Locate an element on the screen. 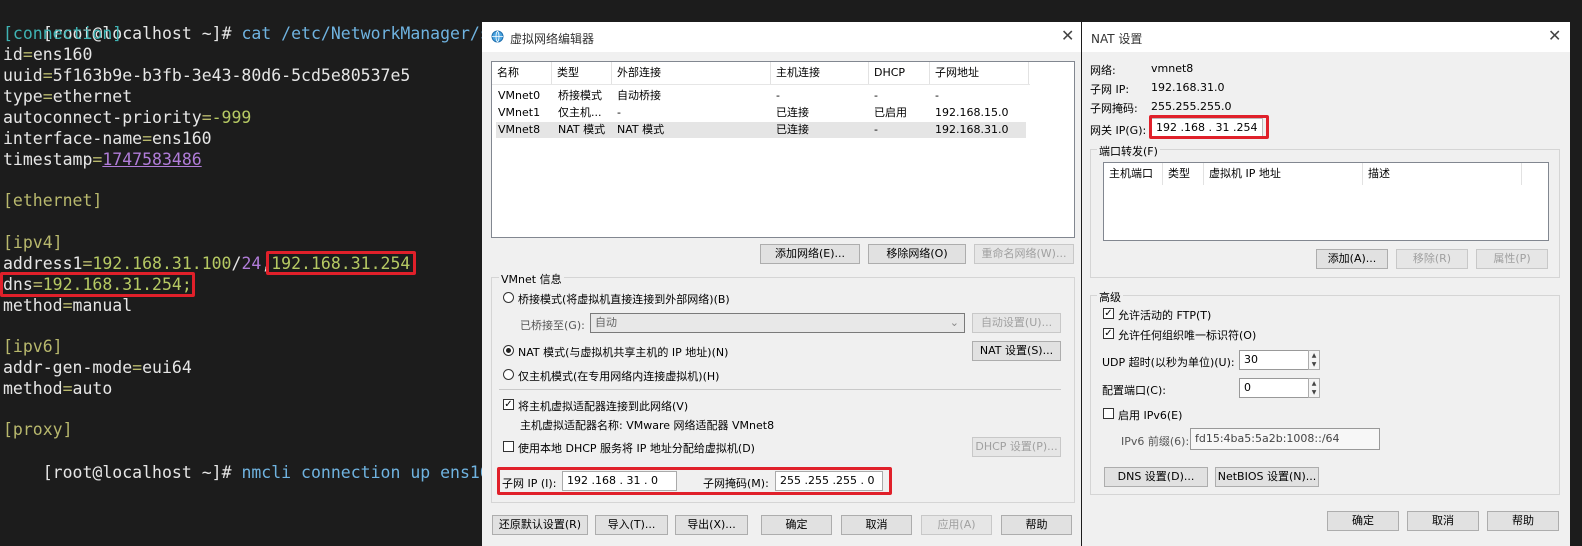  host-only-label: 仅主机模式(在专用网络内连接虚拟机)(H) is located at coordinates (618, 376).